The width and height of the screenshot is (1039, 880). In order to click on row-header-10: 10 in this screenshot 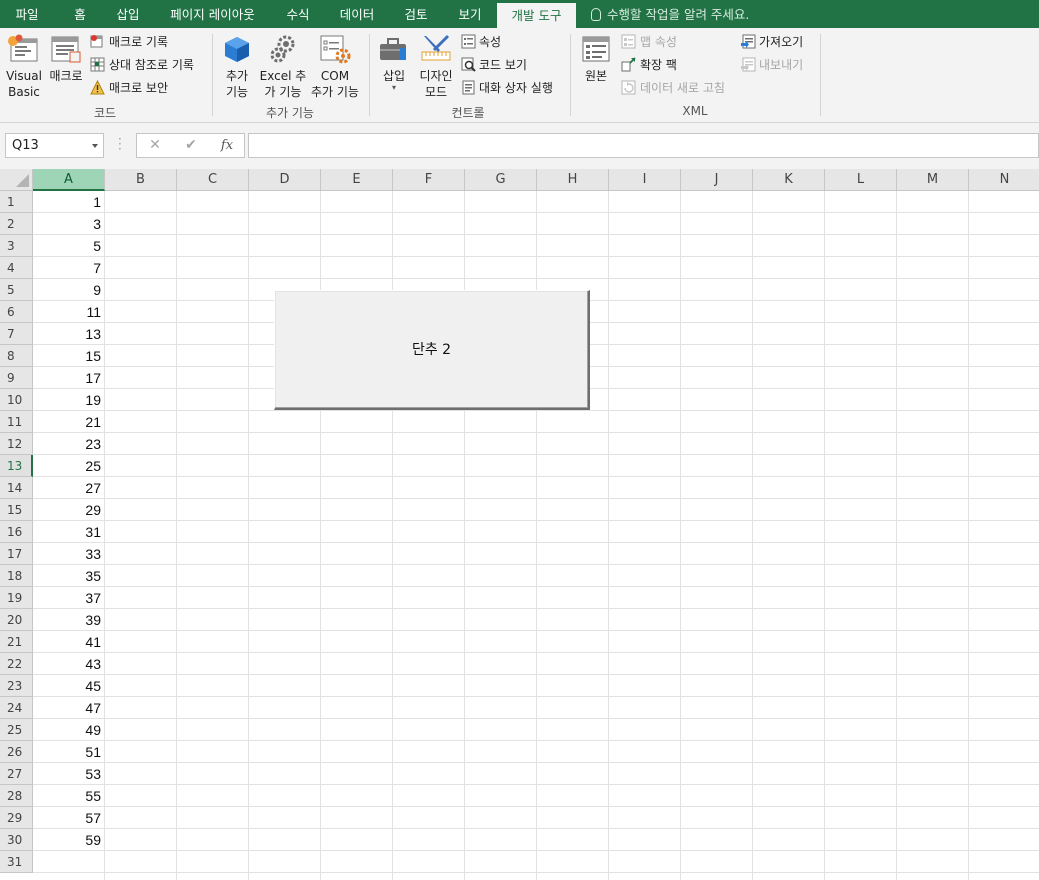, I will do `click(16, 400)`.